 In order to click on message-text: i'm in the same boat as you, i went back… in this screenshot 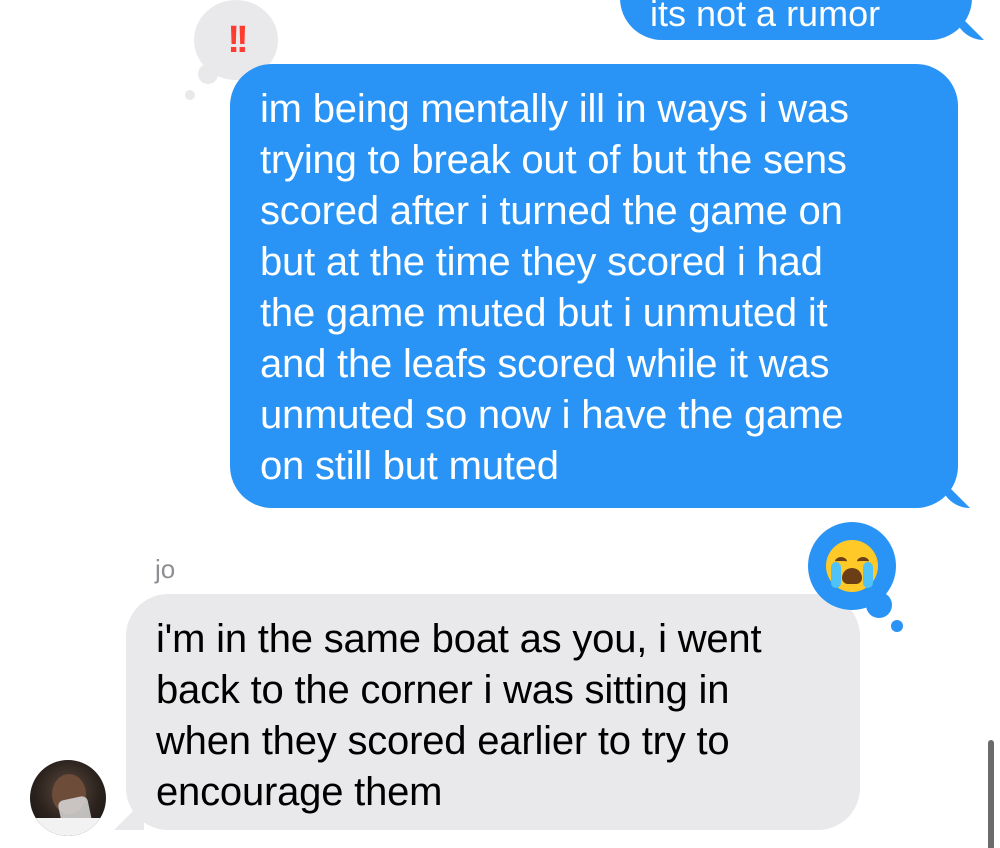, I will do `click(459, 715)`.